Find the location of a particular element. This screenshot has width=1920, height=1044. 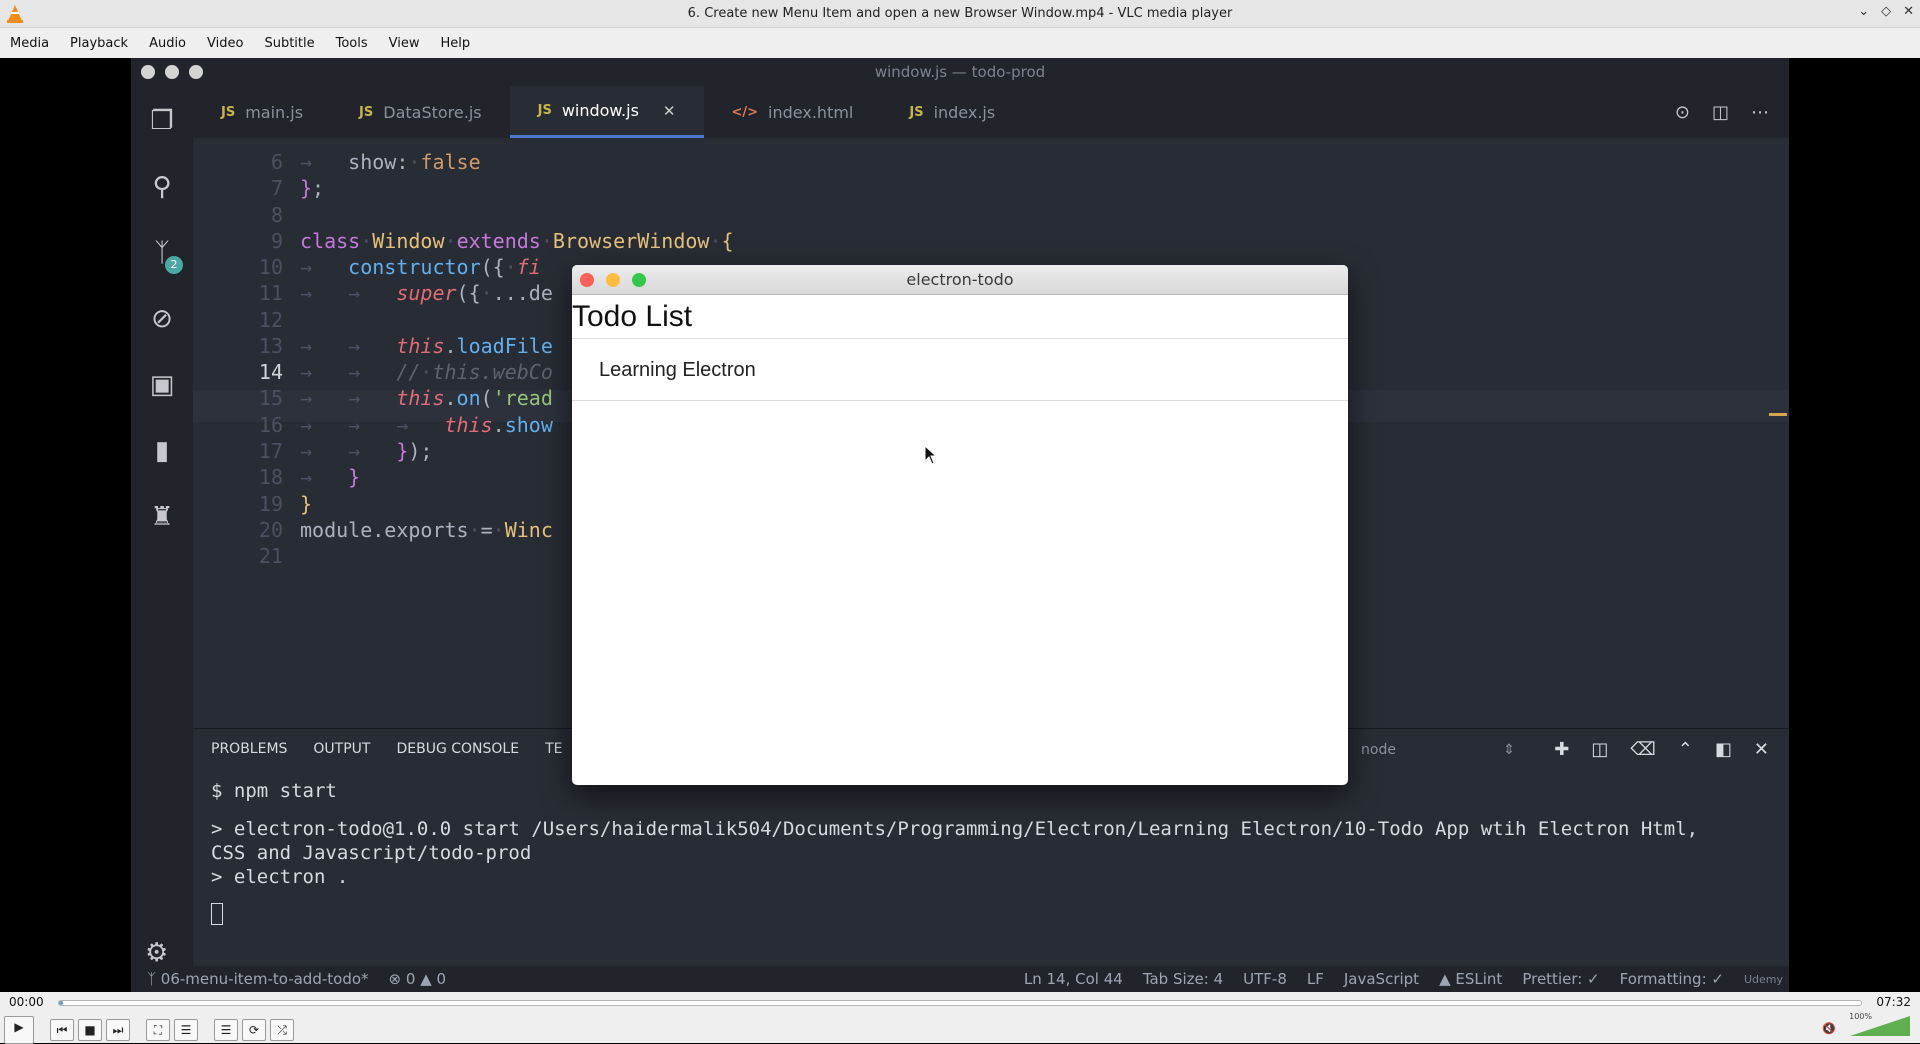

line-number: 12 is located at coordinates (270, 320).